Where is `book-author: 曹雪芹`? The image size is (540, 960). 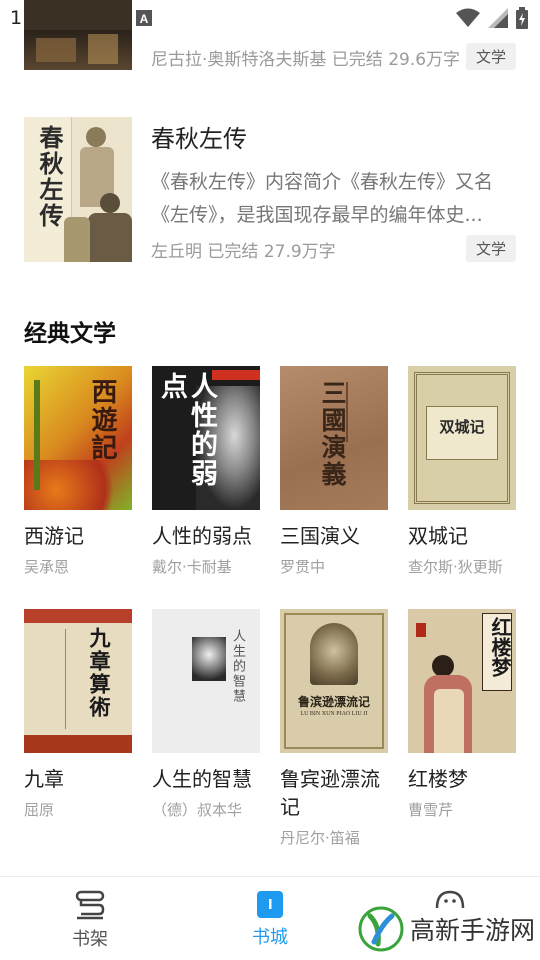
book-author: 曹雪芹 is located at coordinates (431, 810).